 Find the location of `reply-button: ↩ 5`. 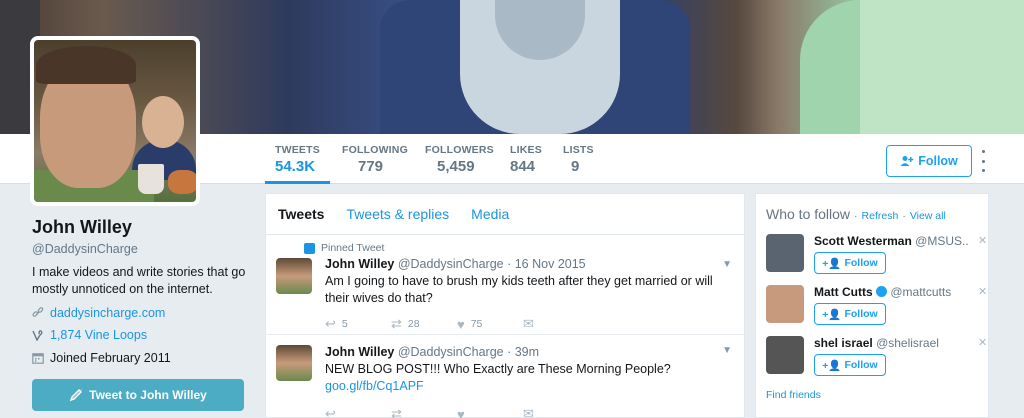

reply-button: ↩ 5 is located at coordinates (358, 324).